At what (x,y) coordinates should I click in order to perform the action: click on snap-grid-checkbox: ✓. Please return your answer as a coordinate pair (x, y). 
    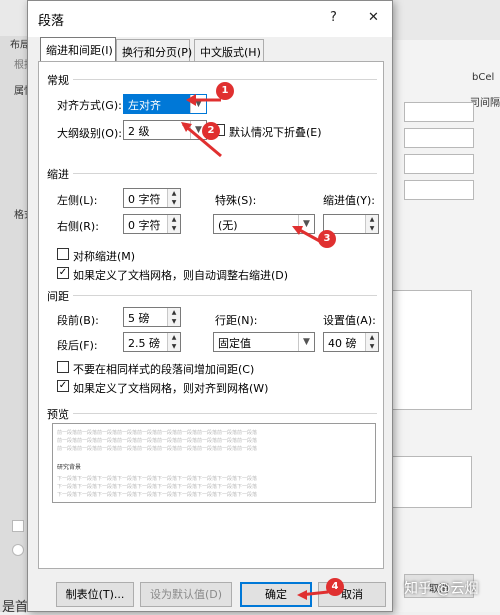
    Looking at the image, I should click on (63, 386).